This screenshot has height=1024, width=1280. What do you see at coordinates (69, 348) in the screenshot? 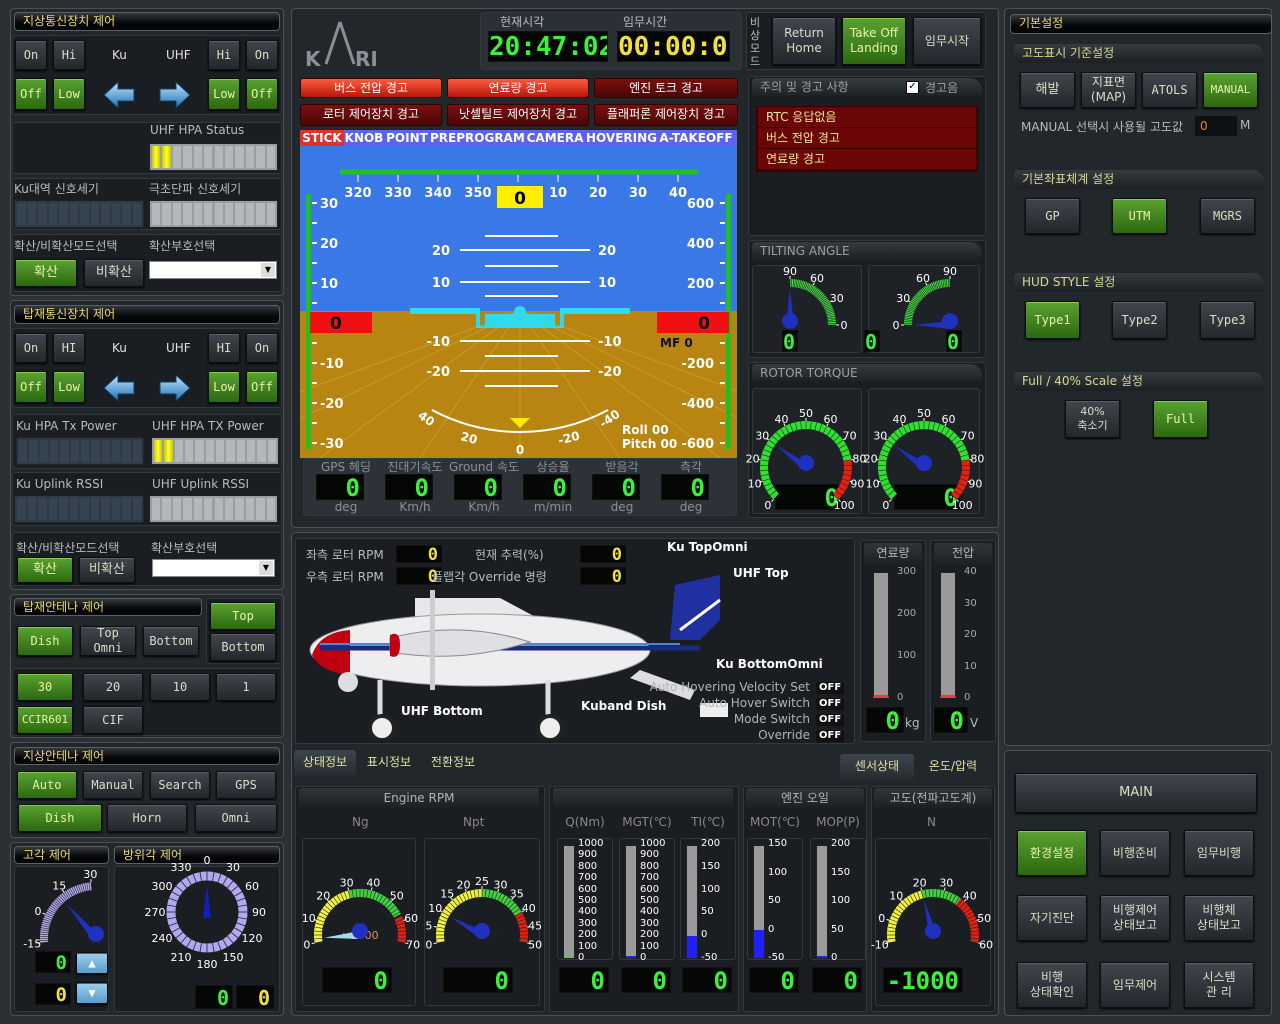
I see `ku-hi-button: HI` at bounding box center [69, 348].